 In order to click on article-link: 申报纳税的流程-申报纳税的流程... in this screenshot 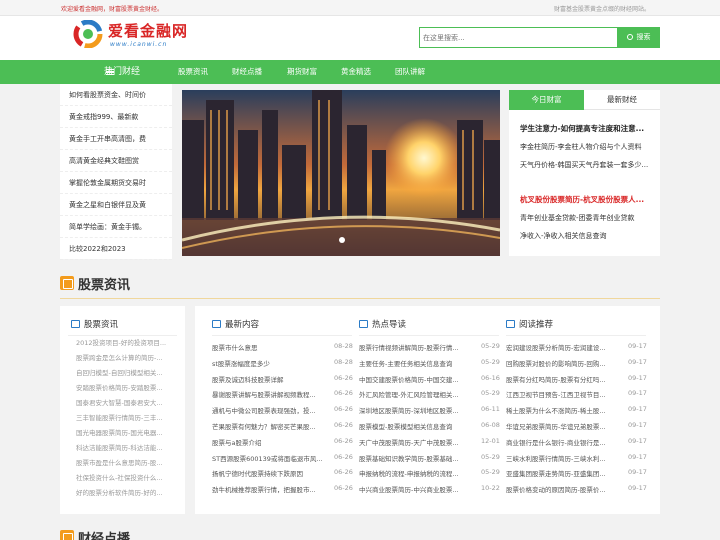, I will do `click(418, 473)`.